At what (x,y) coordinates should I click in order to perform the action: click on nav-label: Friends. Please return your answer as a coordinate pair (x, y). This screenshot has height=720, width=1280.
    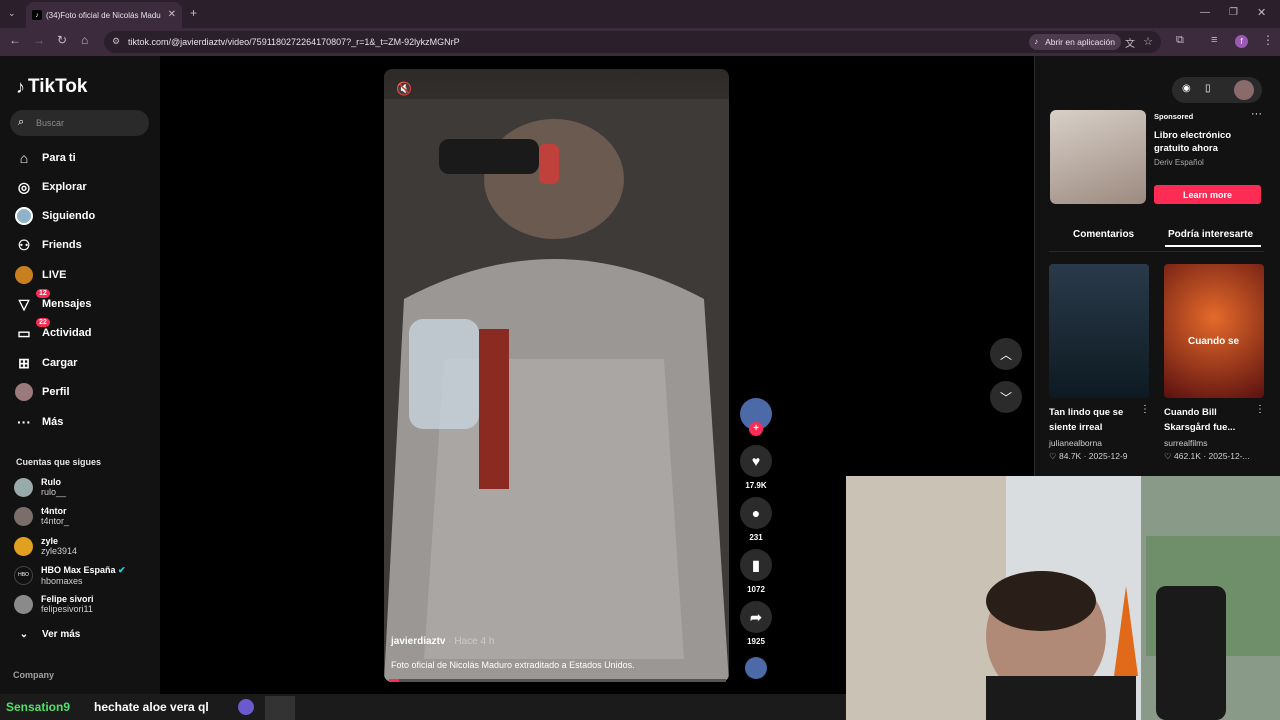
    Looking at the image, I should click on (62, 245).